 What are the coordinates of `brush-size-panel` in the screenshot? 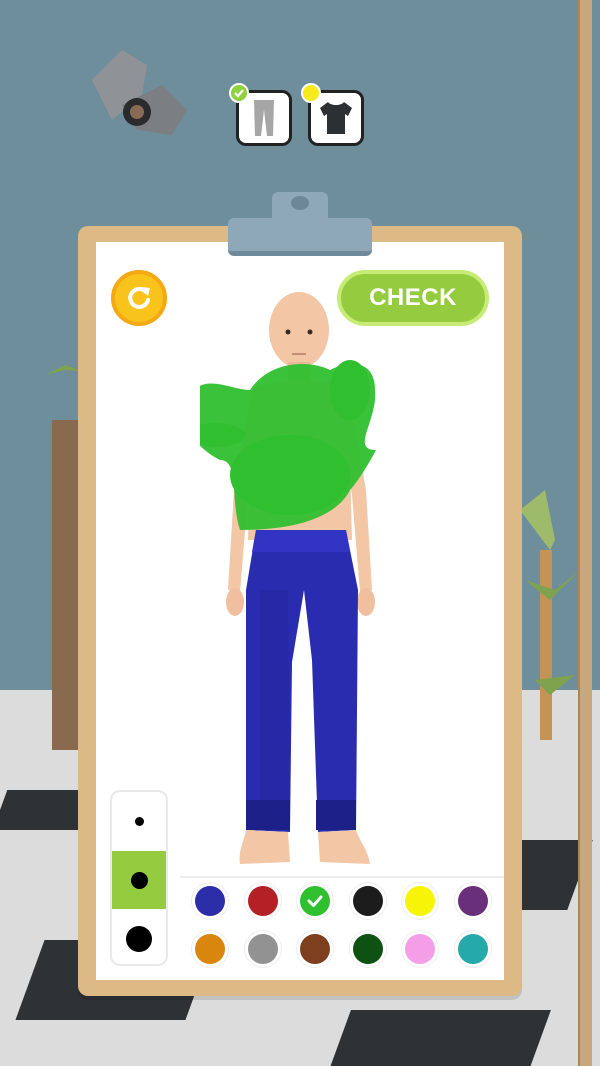 It's located at (139, 878).